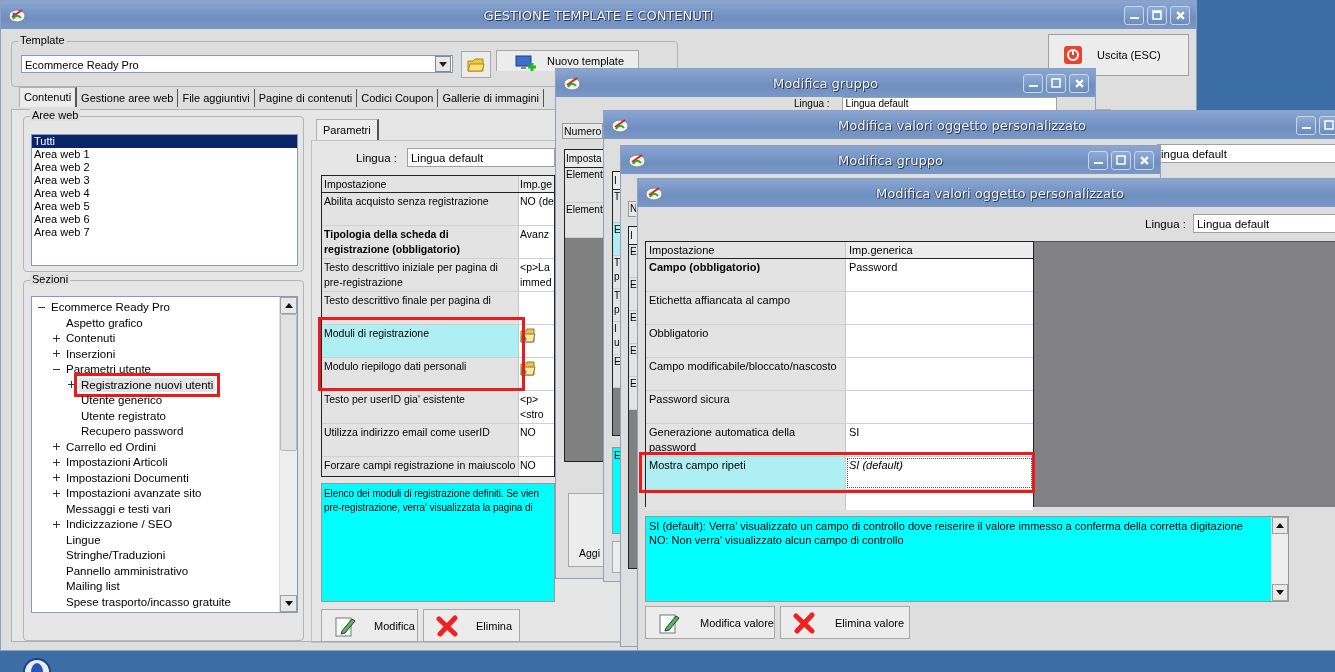 The height and width of the screenshot is (672, 1335). What do you see at coordinates (164, 154) in the screenshot?
I see `list-item: Area web 1` at bounding box center [164, 154].